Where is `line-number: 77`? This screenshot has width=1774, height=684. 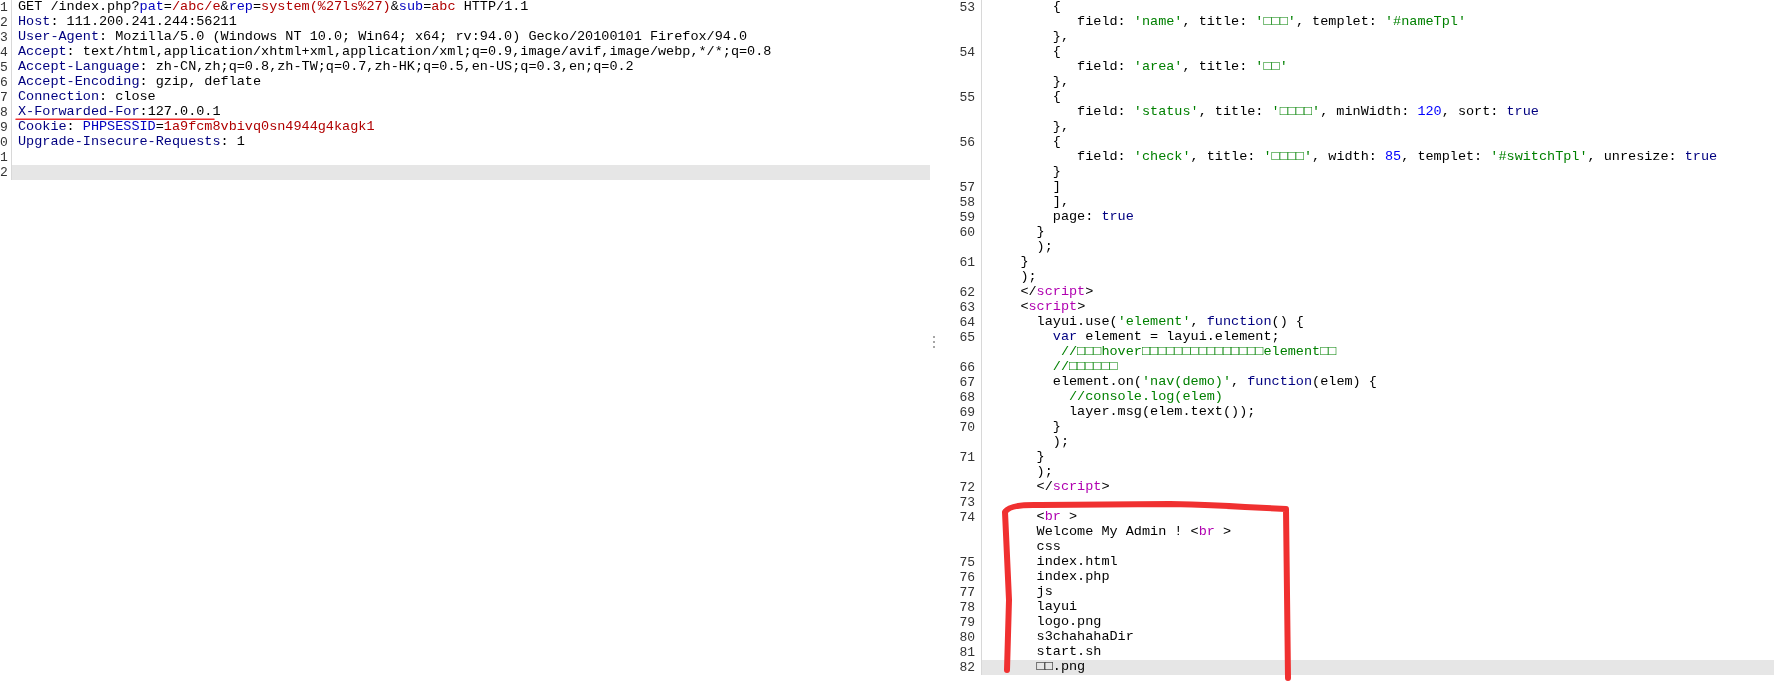 line-number: 77 is located at coordinates (967, 592).